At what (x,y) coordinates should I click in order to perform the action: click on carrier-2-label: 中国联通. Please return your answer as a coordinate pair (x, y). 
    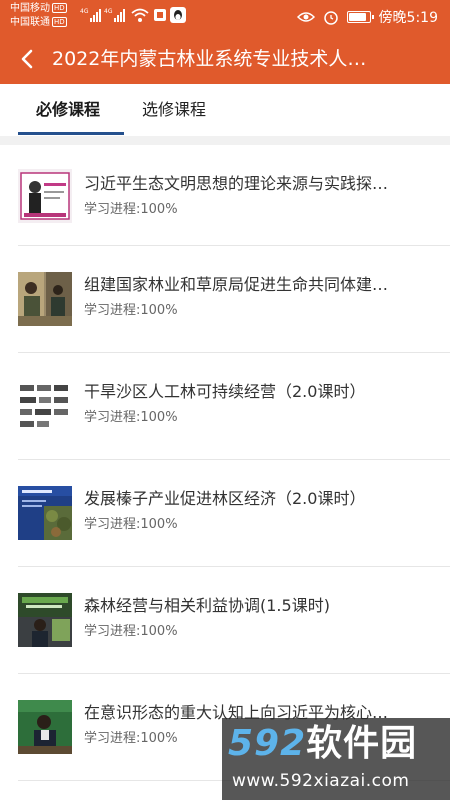
    Looking at the image, I should click on (30, 22).